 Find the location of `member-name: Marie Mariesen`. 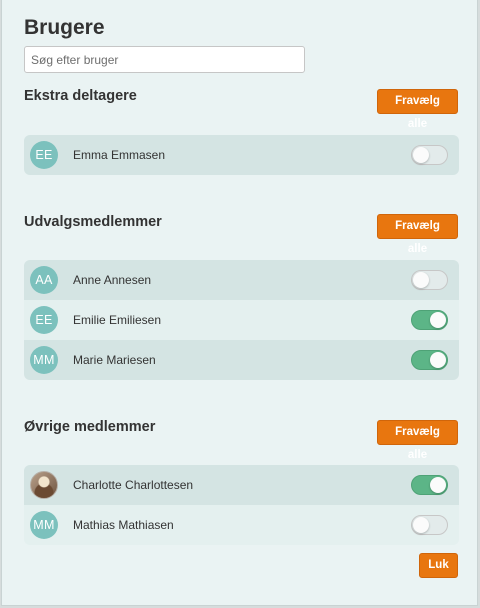

member-name: Marie Mariesen is located at coordinates (114, 360).